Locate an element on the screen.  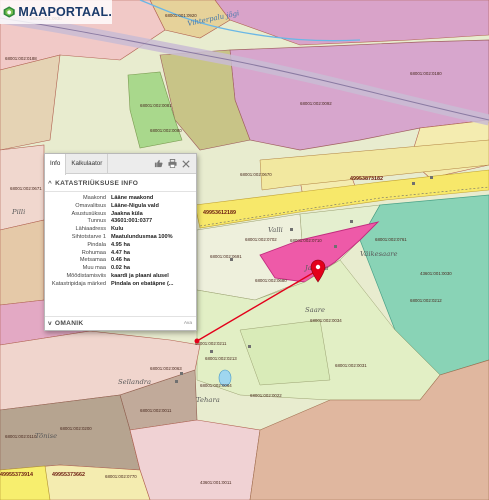
chevron-down-icon: v is located at coordinates (50, 323).